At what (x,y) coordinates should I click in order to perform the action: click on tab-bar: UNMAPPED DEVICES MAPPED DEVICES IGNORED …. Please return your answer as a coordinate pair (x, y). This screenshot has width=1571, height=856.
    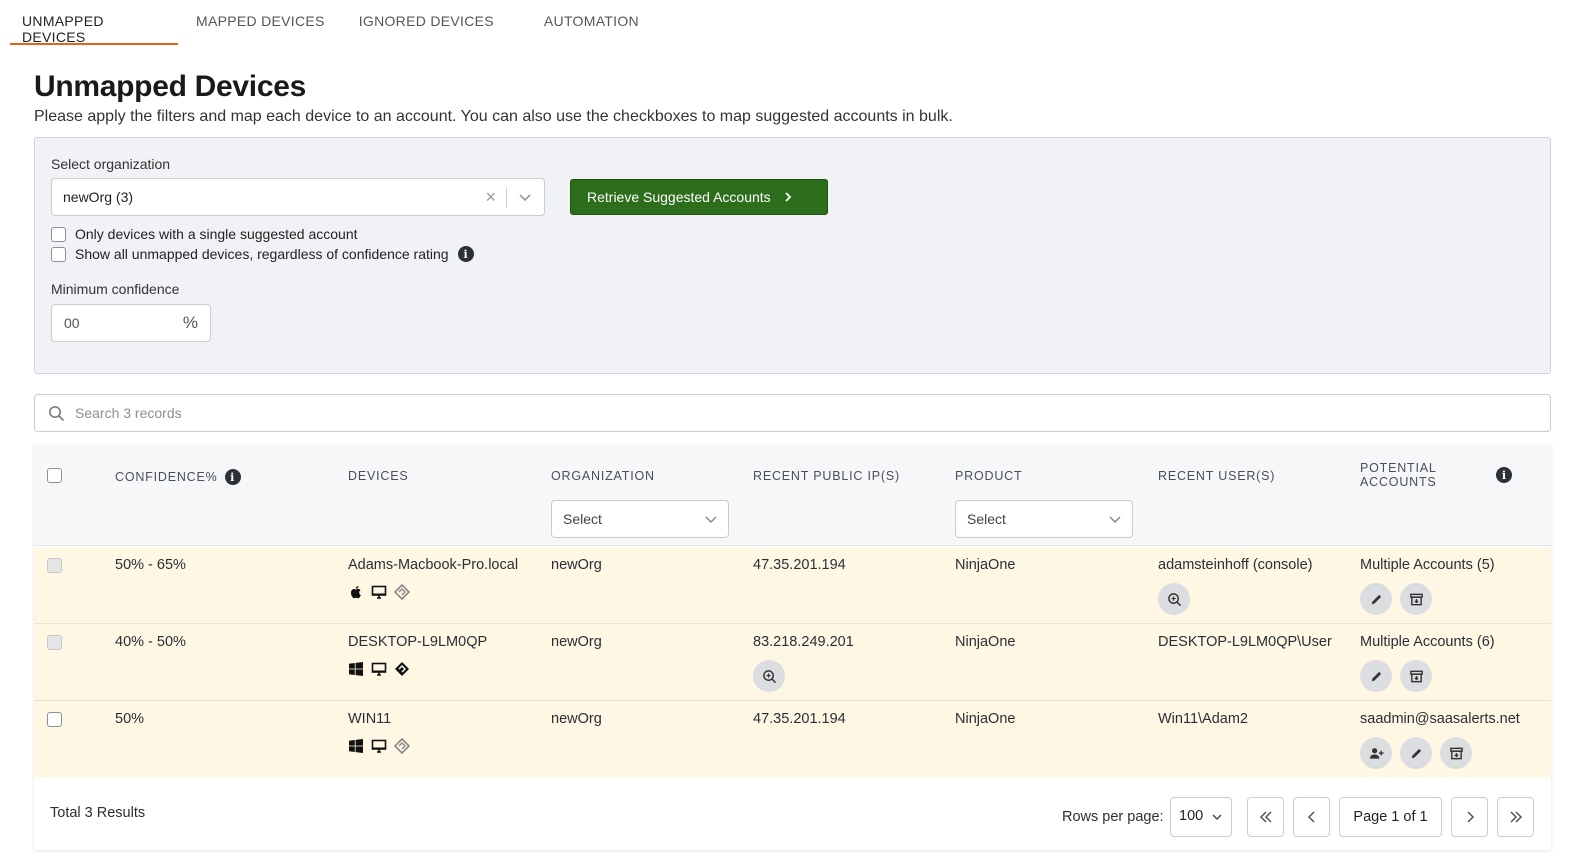
    Looking at the image, I should click on (330, 22).